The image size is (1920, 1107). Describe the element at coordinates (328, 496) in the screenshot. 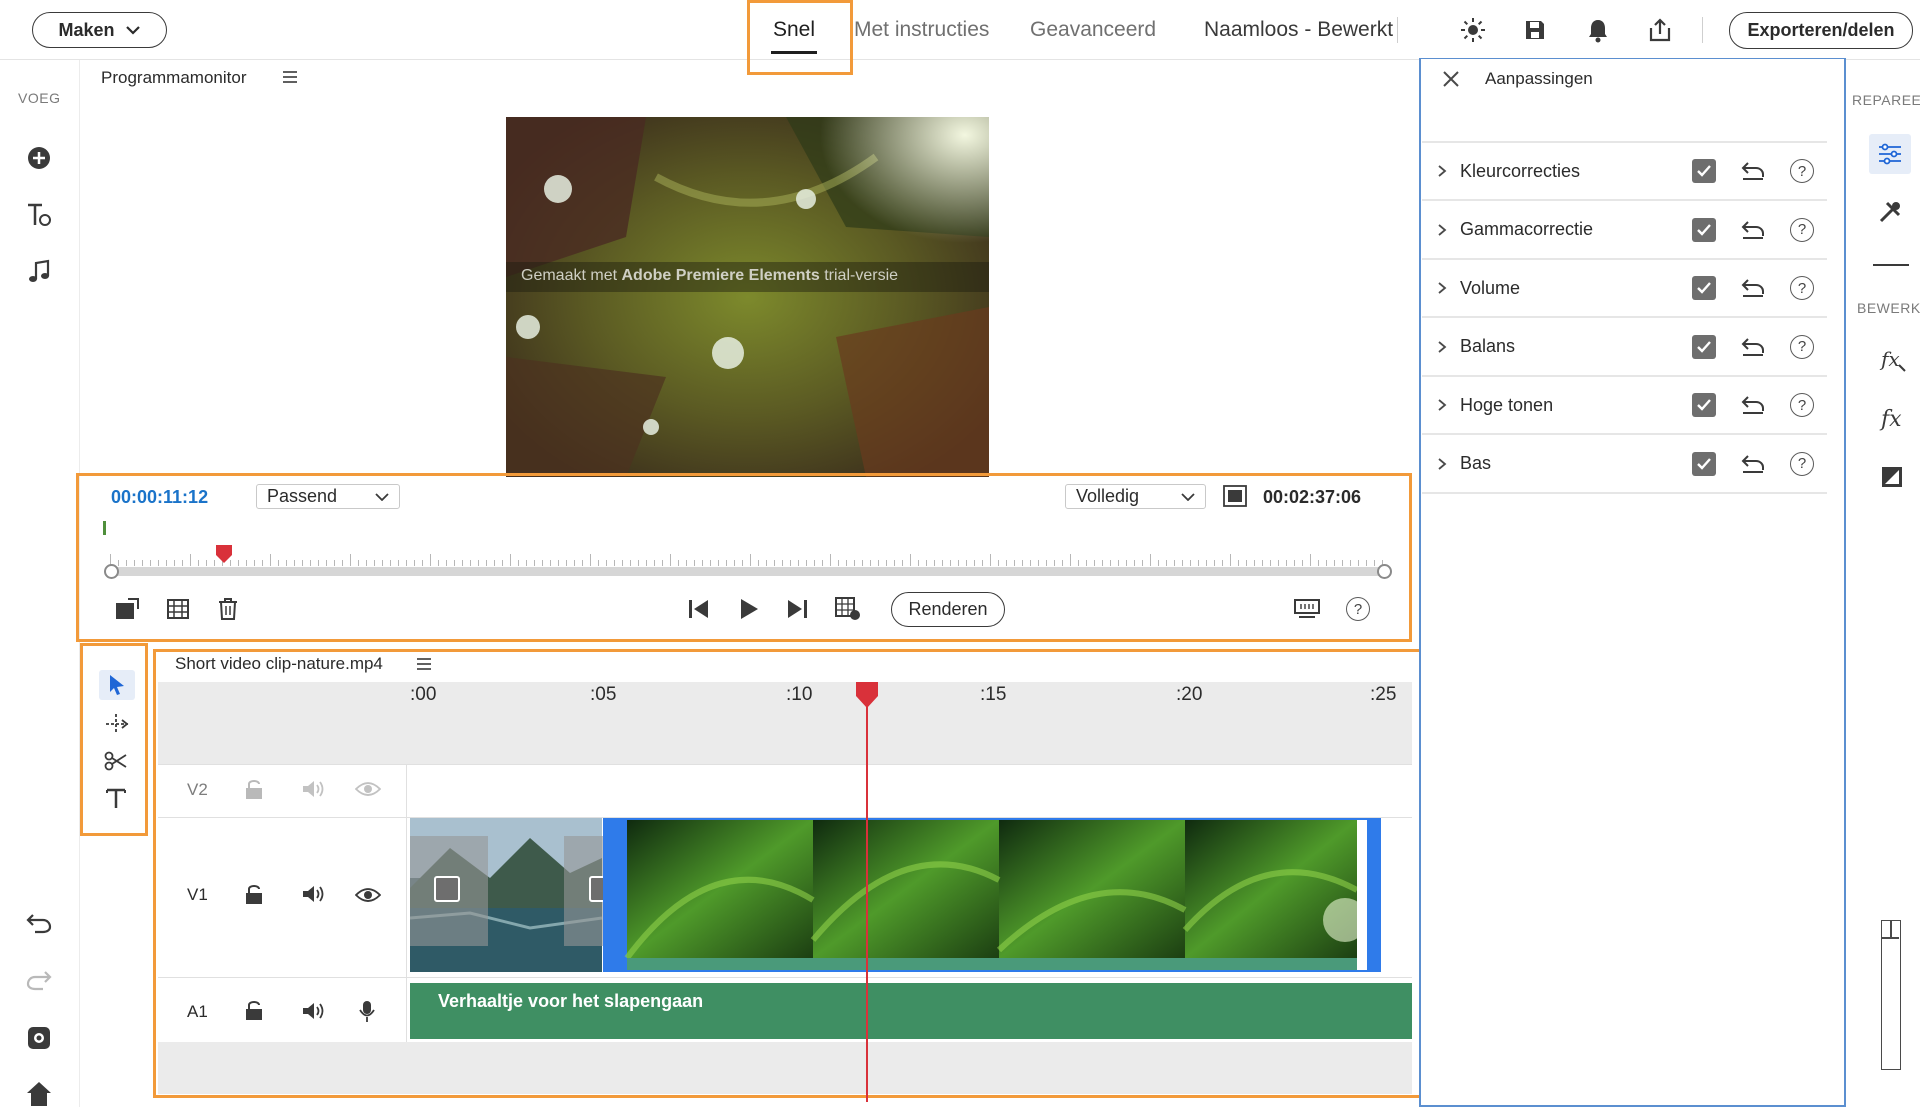

I see `fit-select: Passend` at that location.